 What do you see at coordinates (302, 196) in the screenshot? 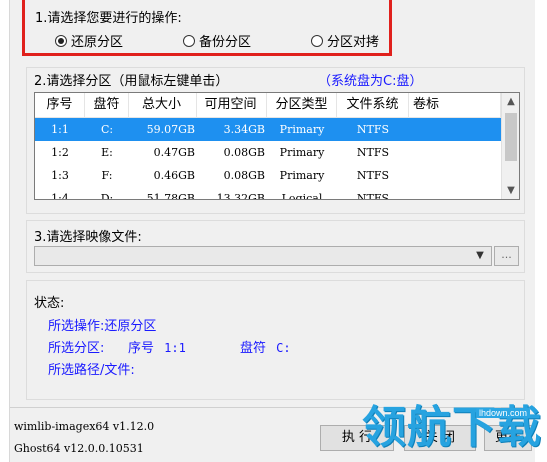
I see `cell-partition-type: Logical` at bounding box center [302, 196].